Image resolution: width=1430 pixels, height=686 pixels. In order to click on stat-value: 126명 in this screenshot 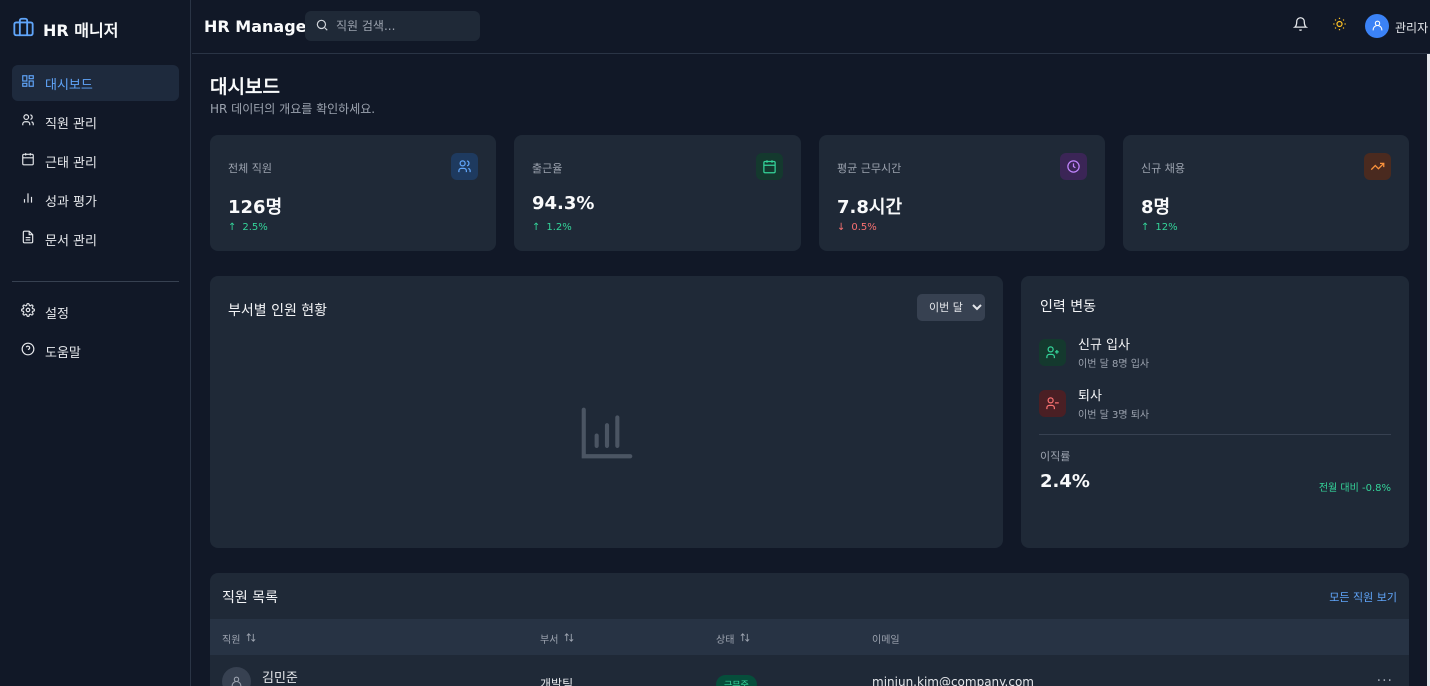, I will do `click(255, 207)`.